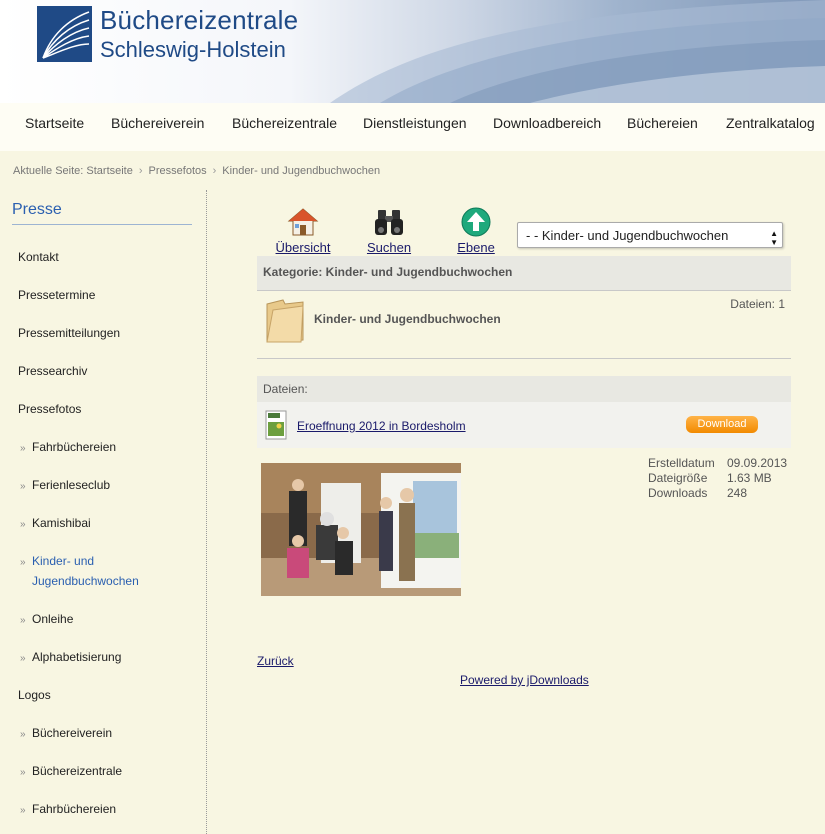 Image resolution: width=825 pixels, height=834 pixels. I want to click on overview-button: Übersicht, so click(303, 230).